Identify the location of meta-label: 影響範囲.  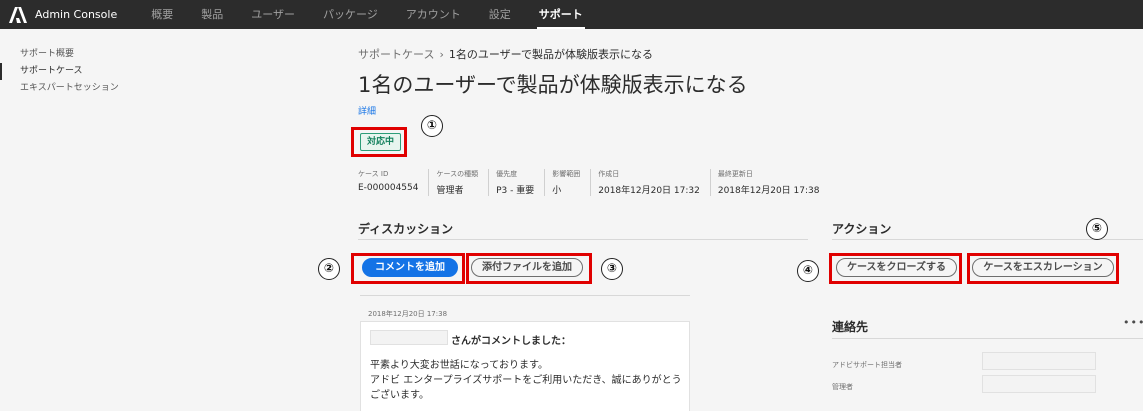
(566, 174).